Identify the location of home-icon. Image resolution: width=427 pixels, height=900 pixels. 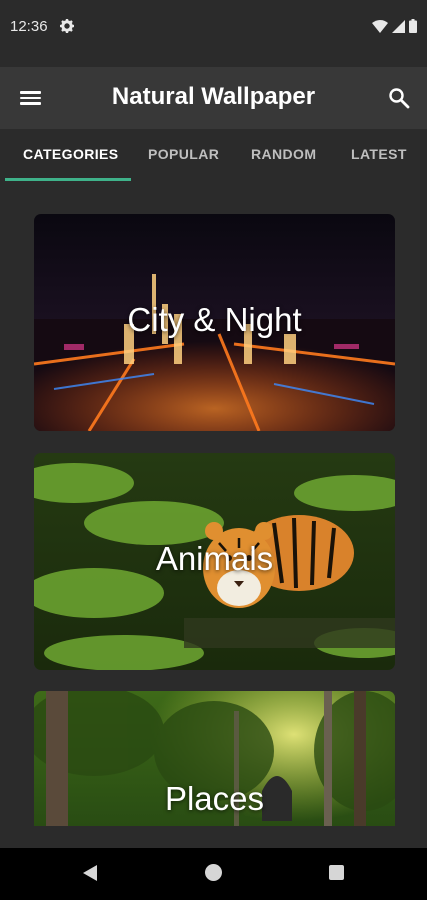
(213, 872).